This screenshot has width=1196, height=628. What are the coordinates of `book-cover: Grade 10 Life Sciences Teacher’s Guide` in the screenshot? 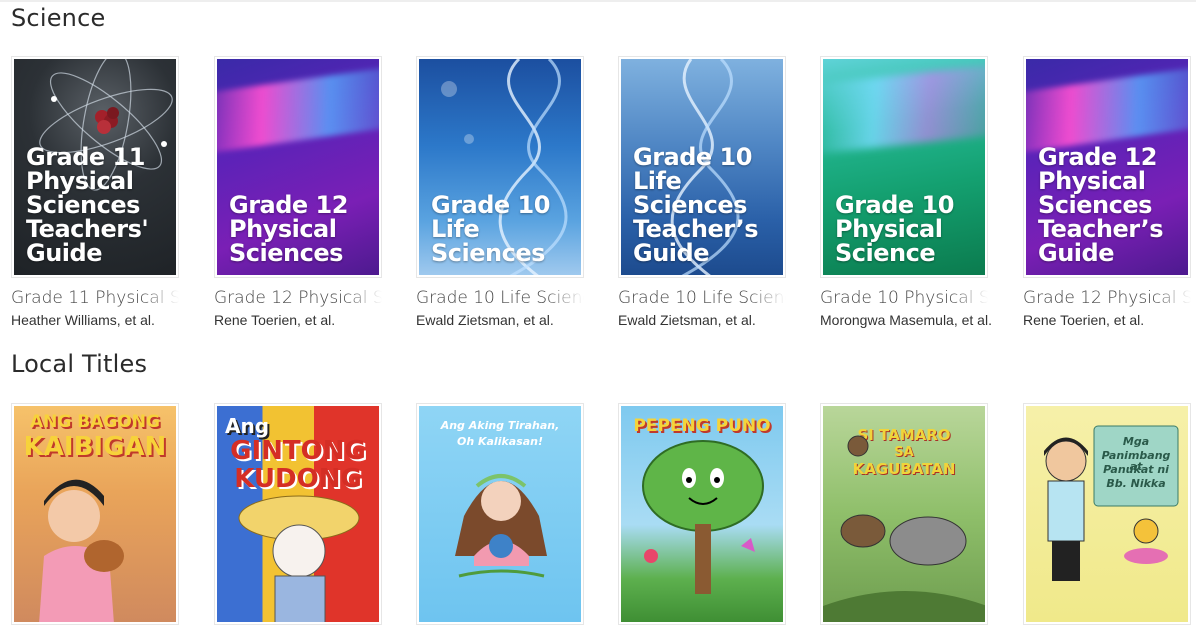 It's located at (702, 167).